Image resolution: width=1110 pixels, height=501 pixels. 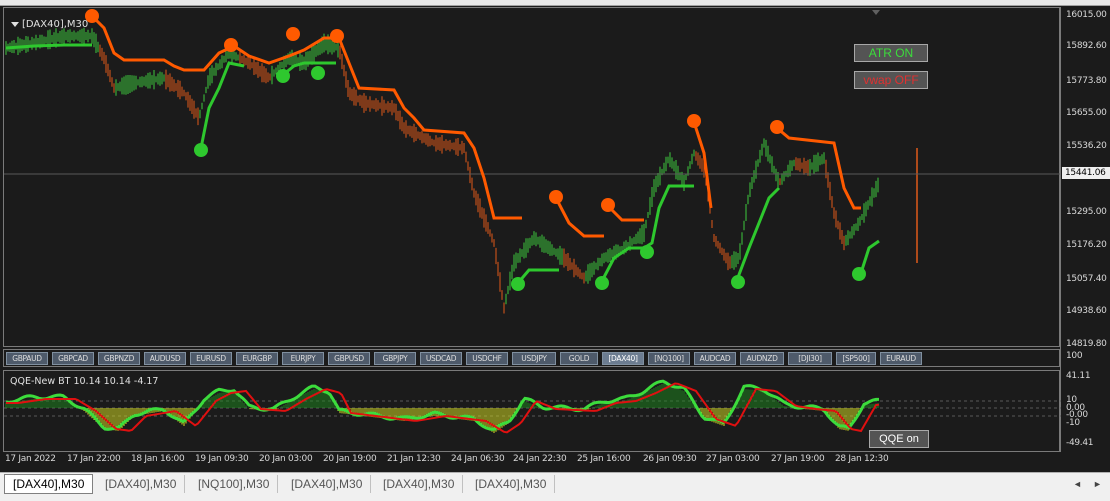 I want to click on time-label: 24 Jan 06:30, so click(x=478, y=459).